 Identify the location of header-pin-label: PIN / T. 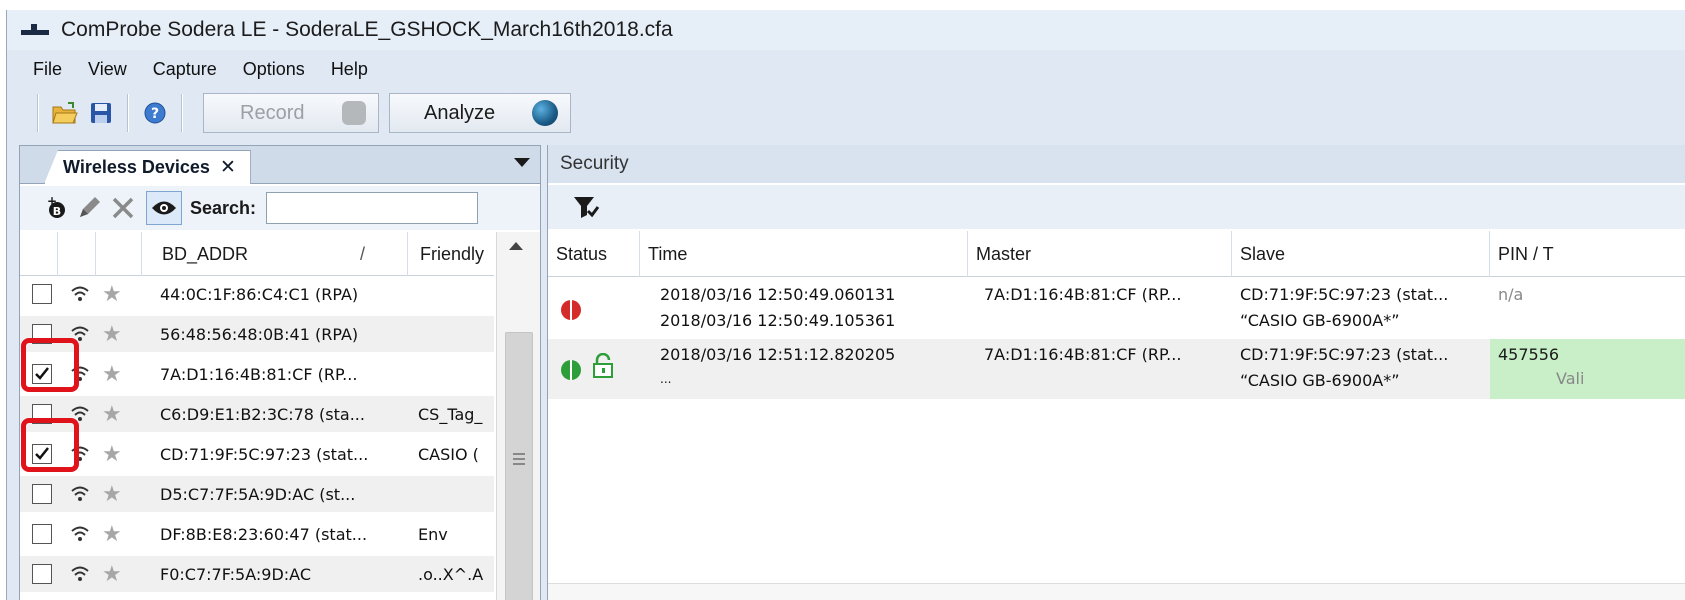
(1526, 253).